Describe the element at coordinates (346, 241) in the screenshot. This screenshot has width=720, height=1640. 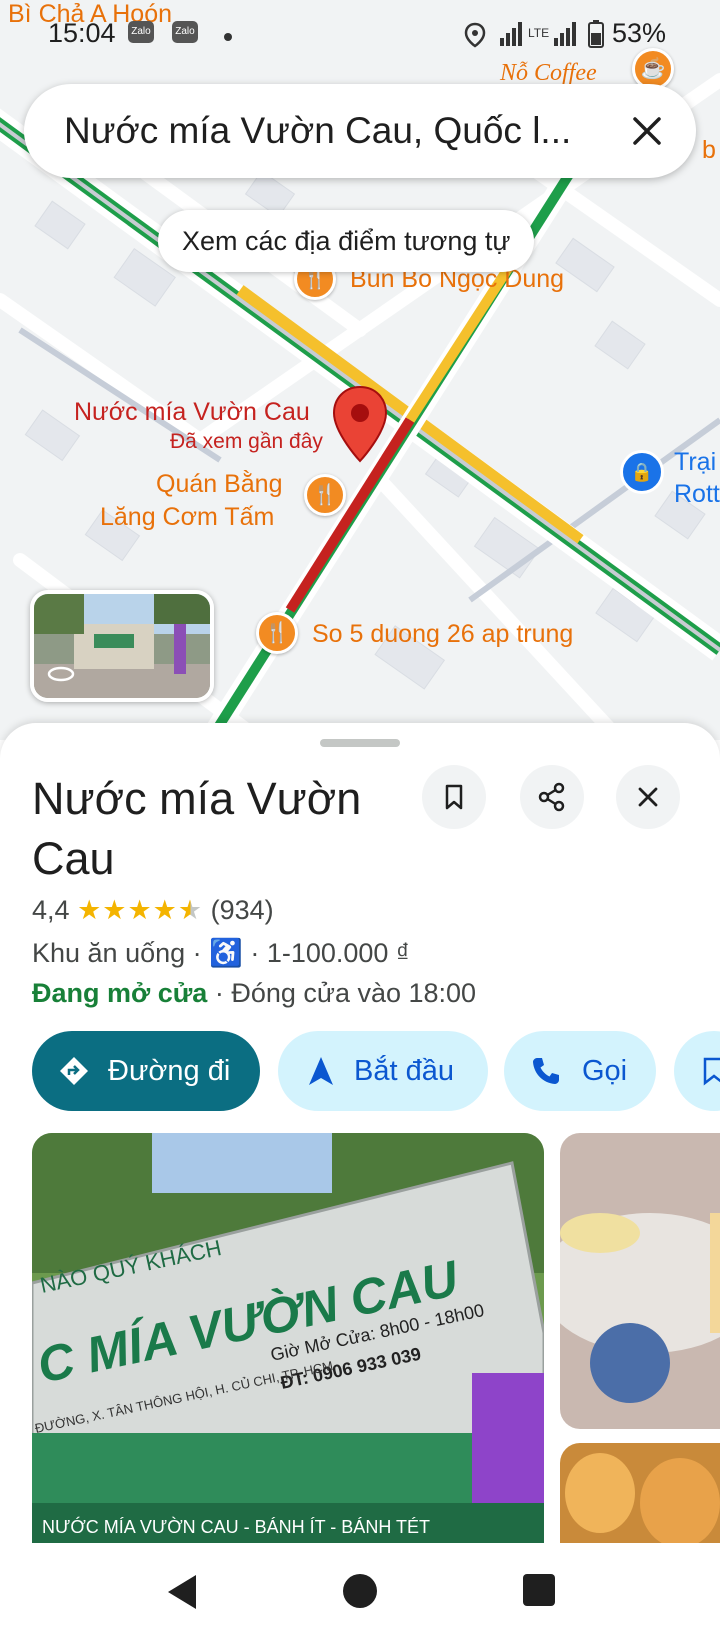
I see `similar-places-chip: Xem các địa điểm tương tự` at that location.